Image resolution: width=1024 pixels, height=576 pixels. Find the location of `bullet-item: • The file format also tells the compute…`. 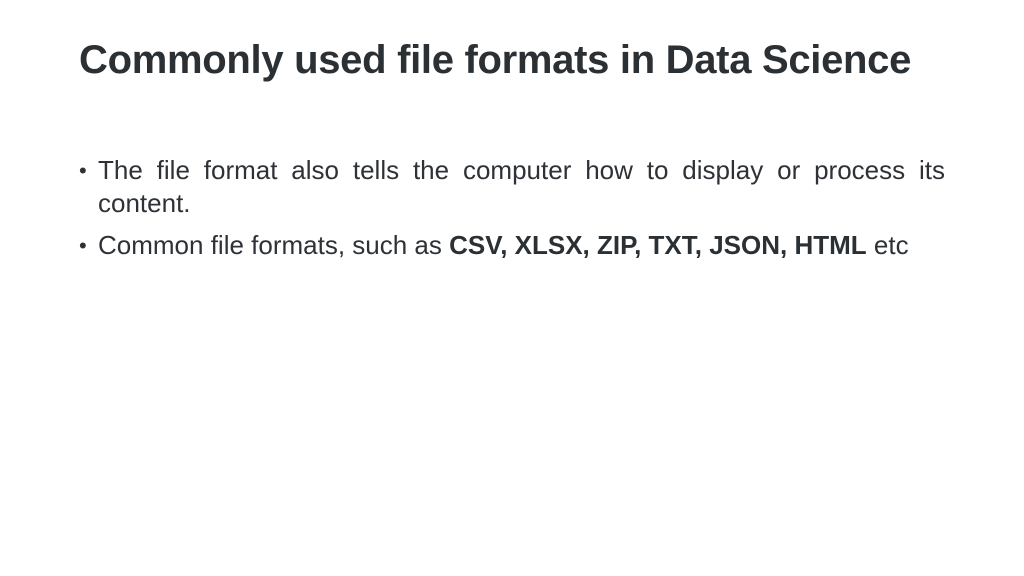

bullet-item: • The file format also tells the compute… is located at coordinates (512, 187).